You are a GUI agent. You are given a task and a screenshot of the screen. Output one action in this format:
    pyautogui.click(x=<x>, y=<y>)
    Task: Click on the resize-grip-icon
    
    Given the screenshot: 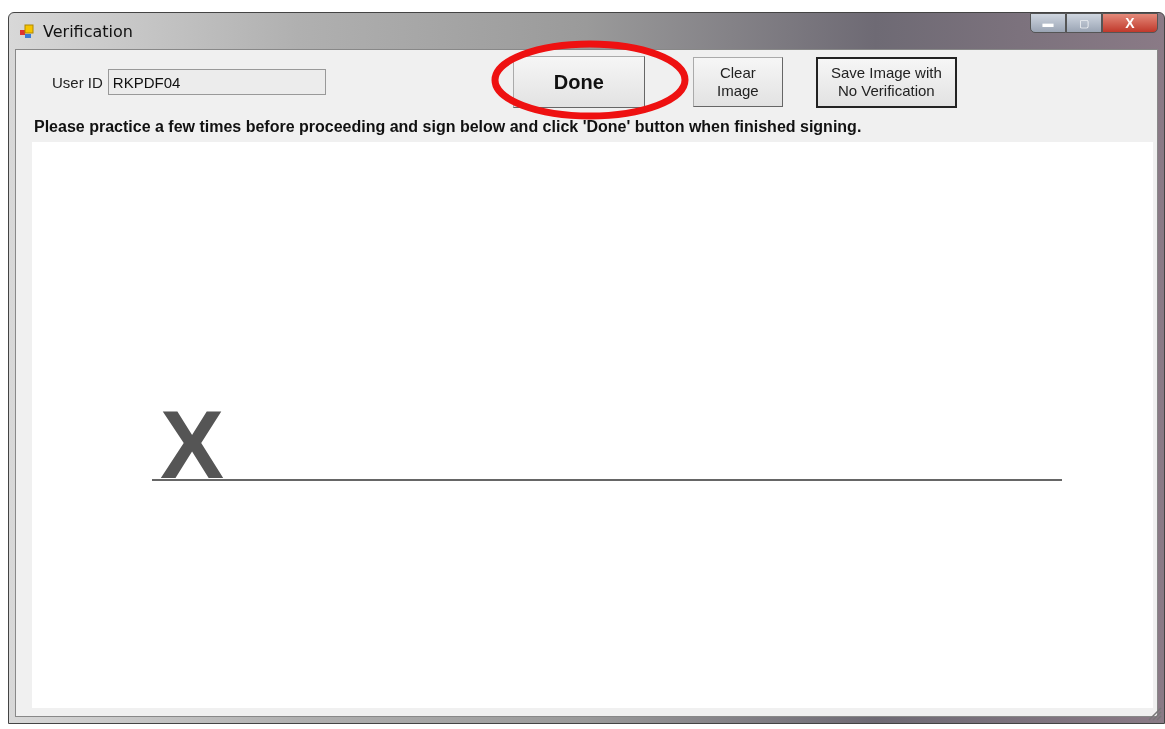 What is the action you would take?
    pyautogui.click(x=1155, y=714)
    